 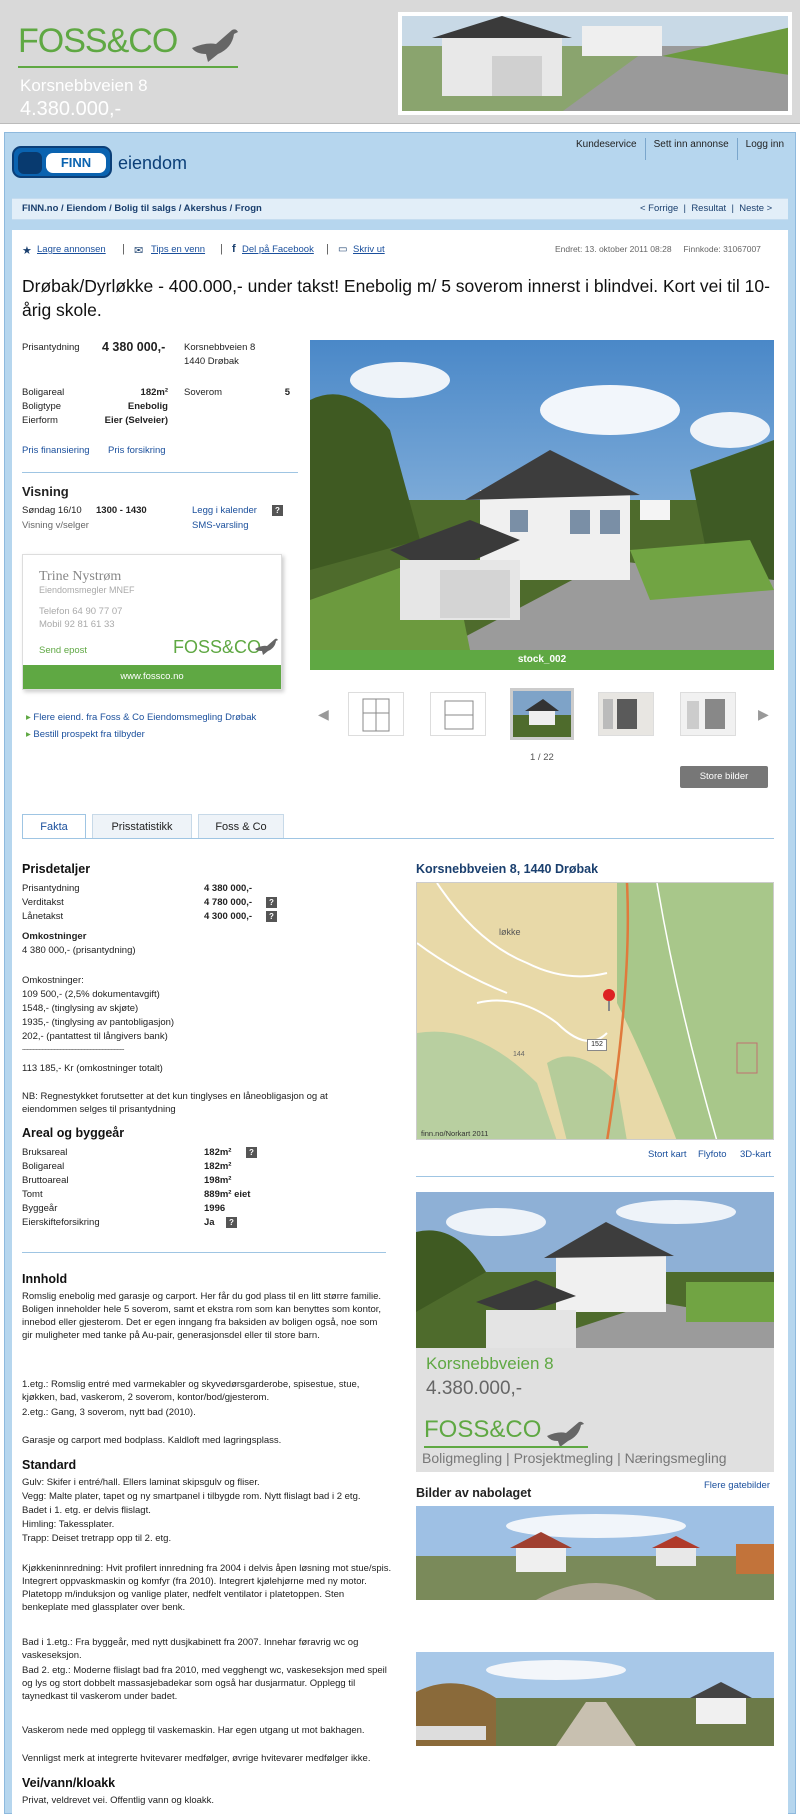 What do you see at coordinates (241, 826) in the screenshot?
I see `tab-fossco: Foss & Co` at bounding box center [241, 826].